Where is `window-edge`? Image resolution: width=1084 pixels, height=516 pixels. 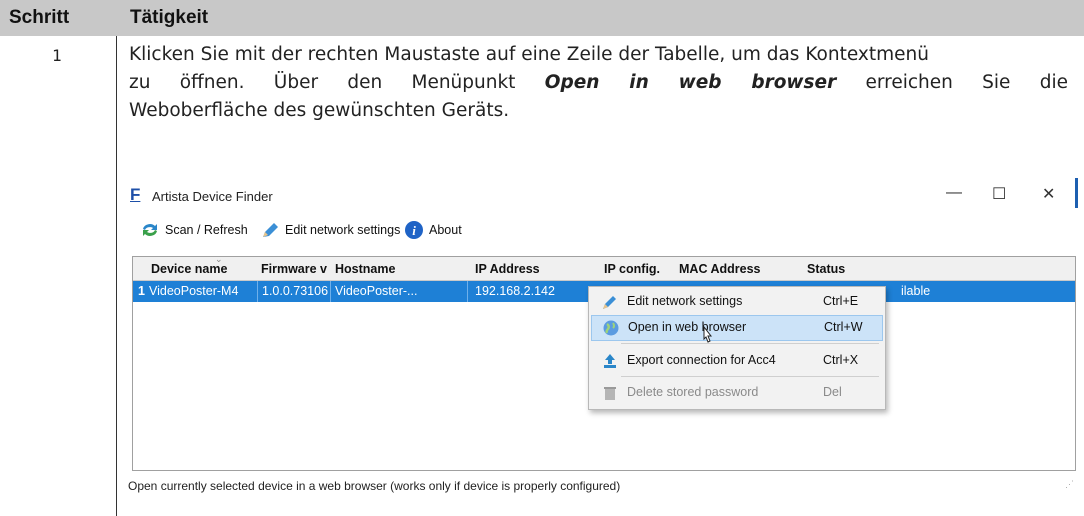
window-edge is located at coordinates (1076, 193).